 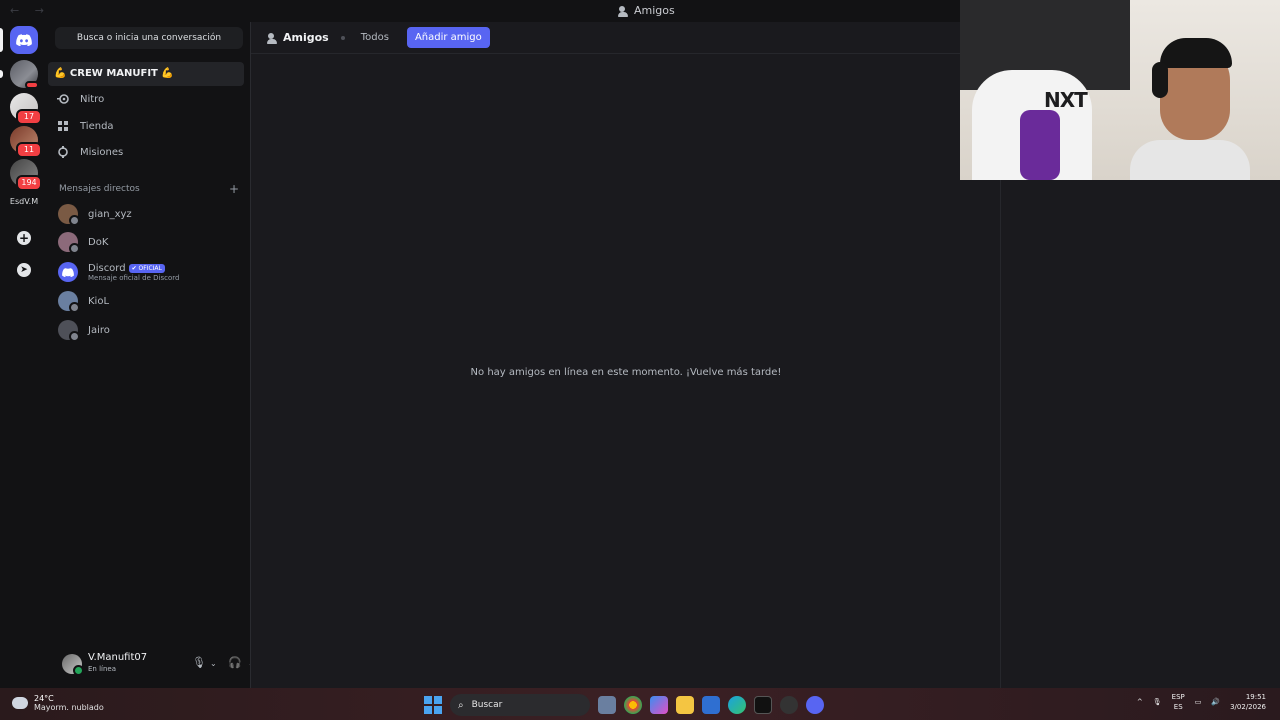 I want to click on nav-item-quests: Misiones, so click(x=150, y=152).